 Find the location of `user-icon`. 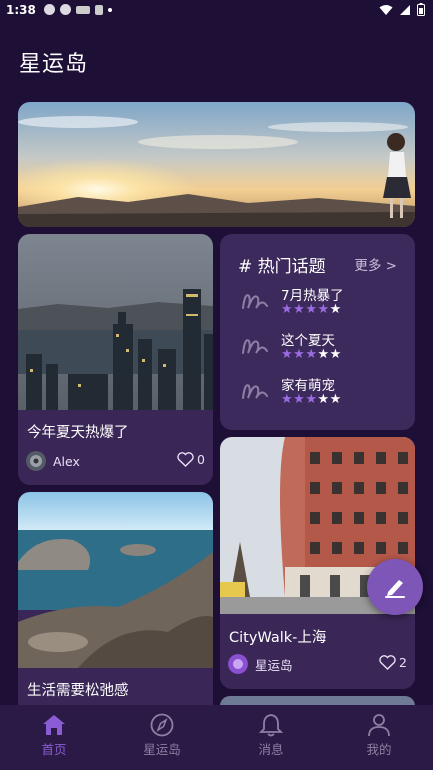

user-icon is located at coordinates (379, 725).